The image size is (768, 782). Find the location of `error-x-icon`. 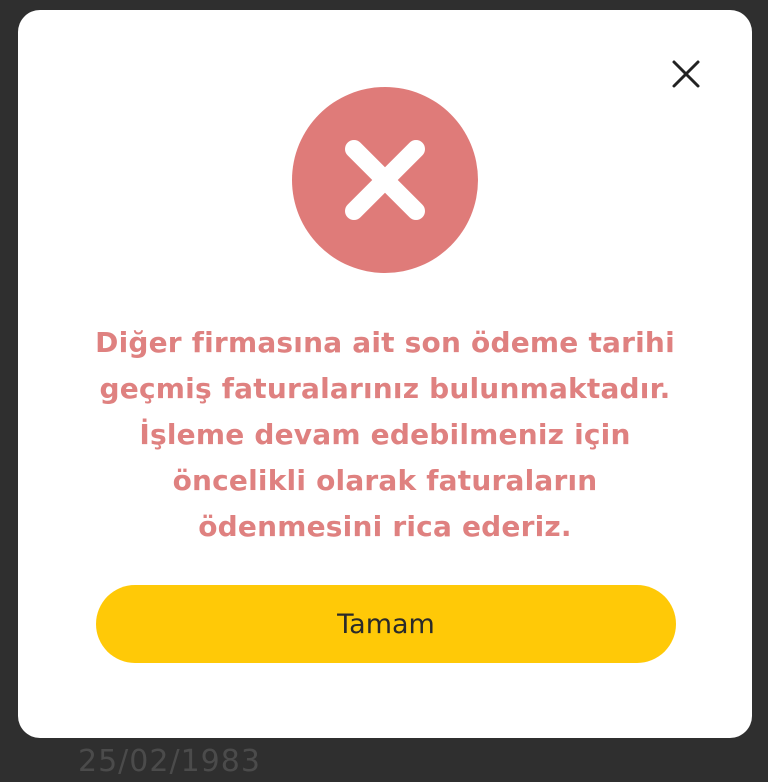

error-x-icon is located at coordinates (385, 180).